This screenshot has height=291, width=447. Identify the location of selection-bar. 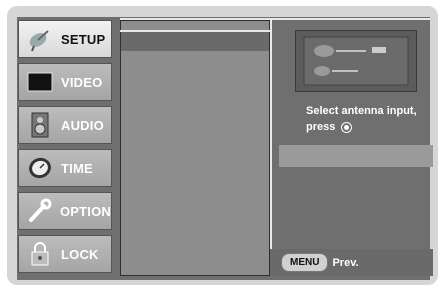
(356, 156).